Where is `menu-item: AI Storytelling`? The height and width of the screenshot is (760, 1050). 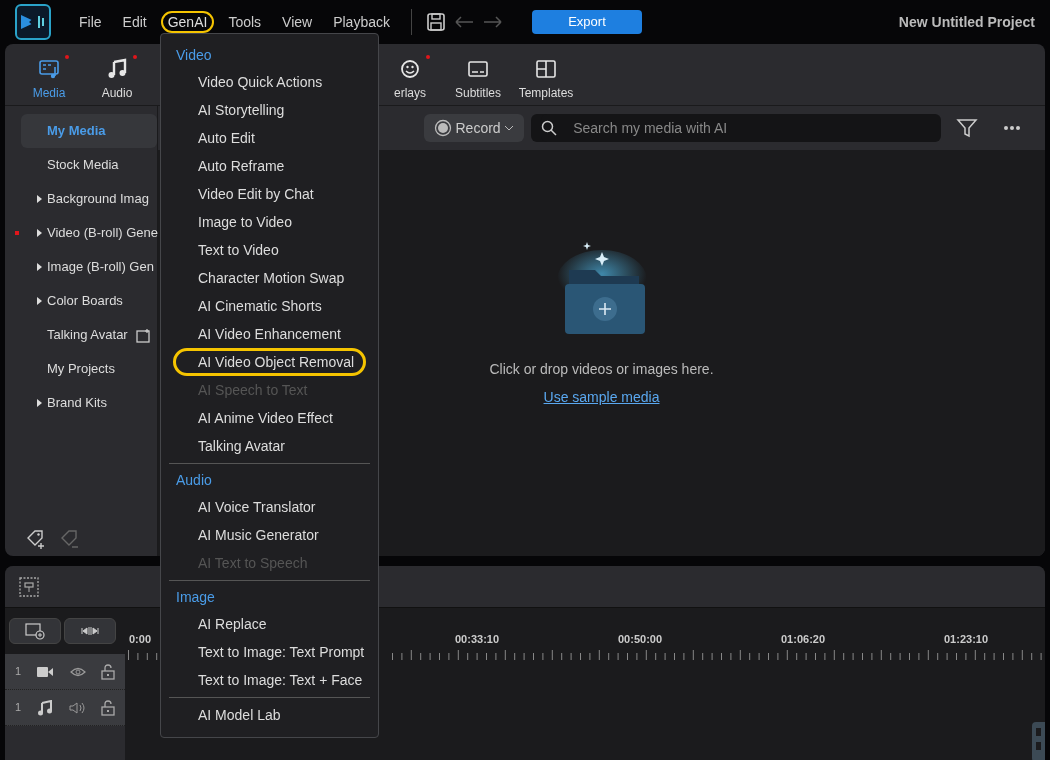
menu-item: AI Storytelling is located at coordinates (269, 110).